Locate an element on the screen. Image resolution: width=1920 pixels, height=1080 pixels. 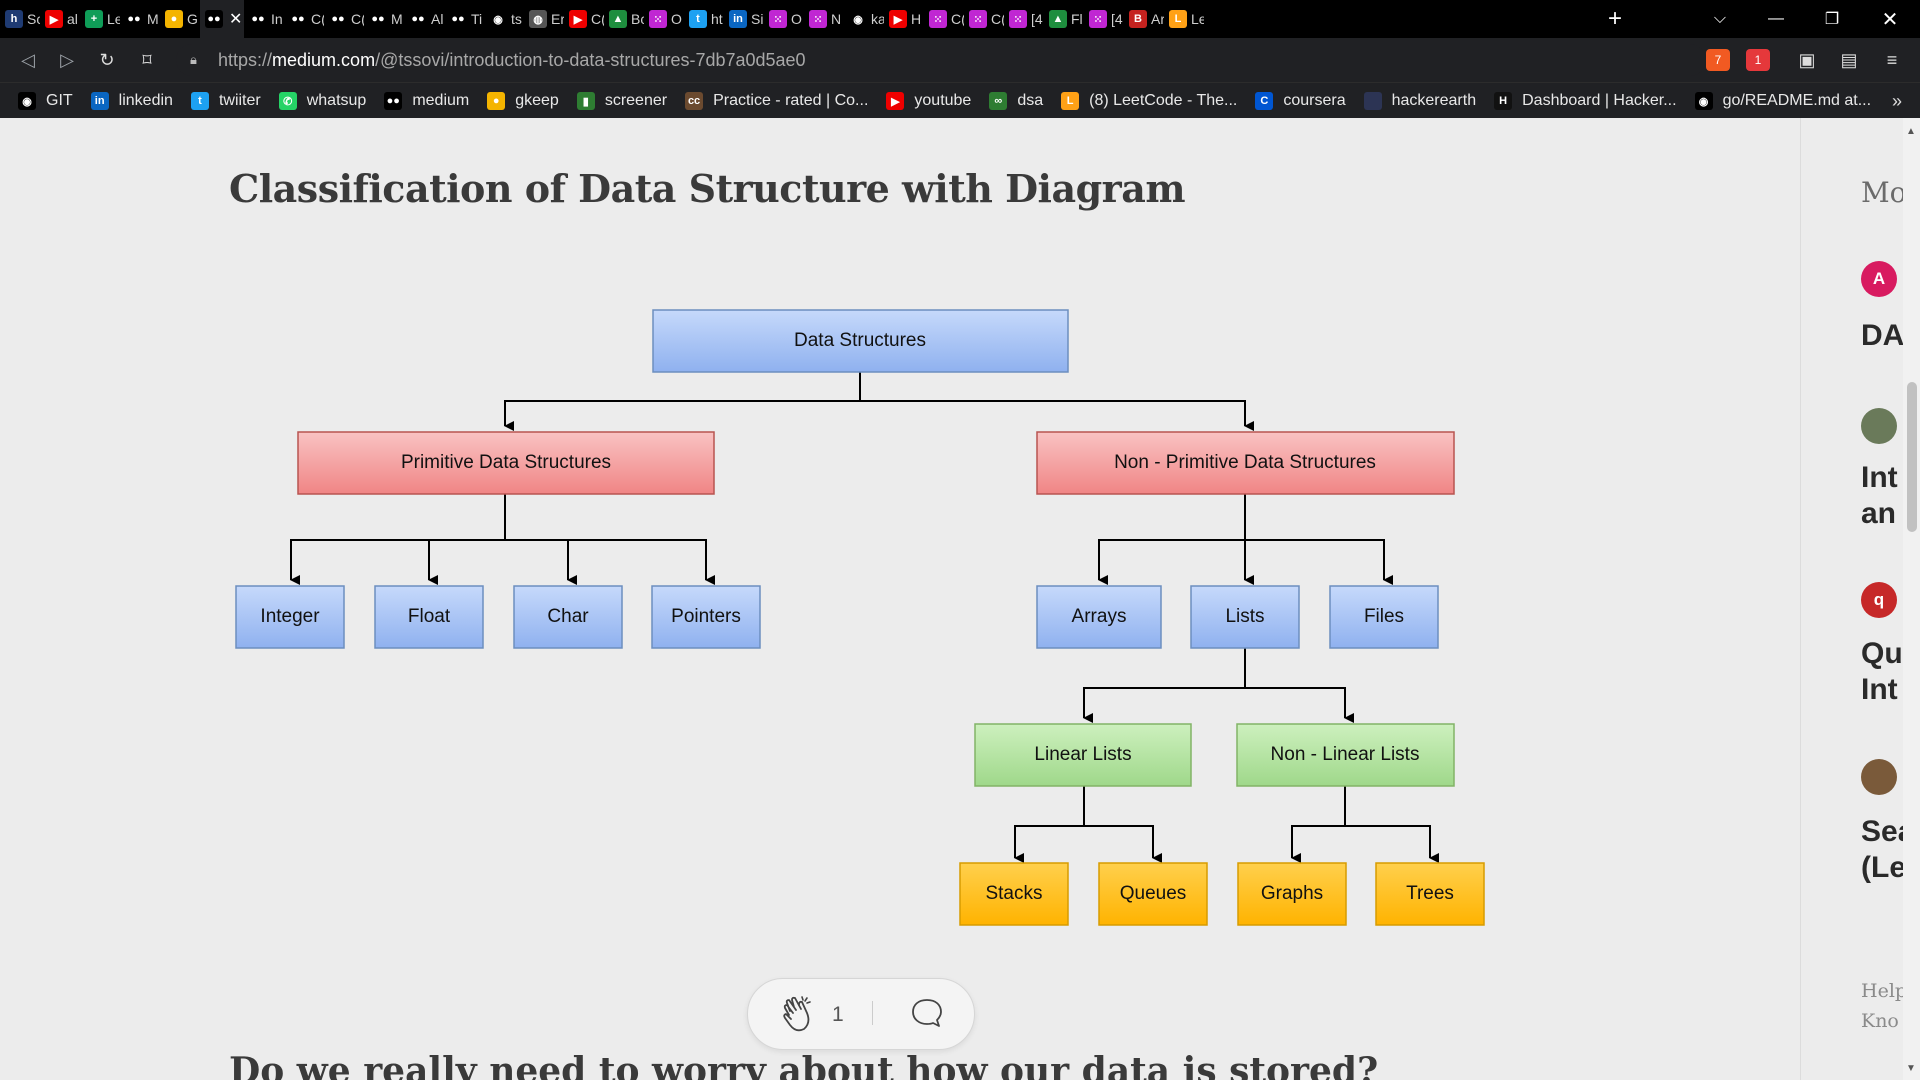
tab-17: t ht is located at coordinates (704, 19).